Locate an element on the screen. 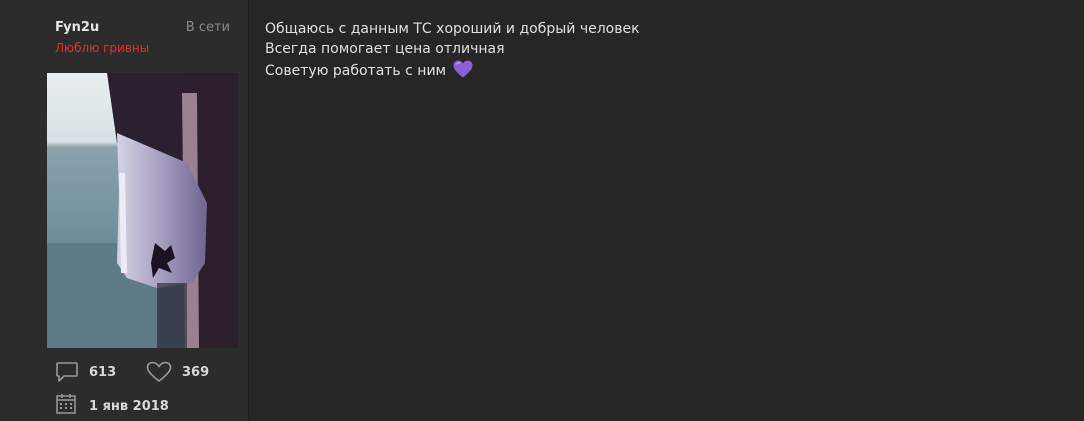  online-status: В сети is located at coordinates (207, 27).